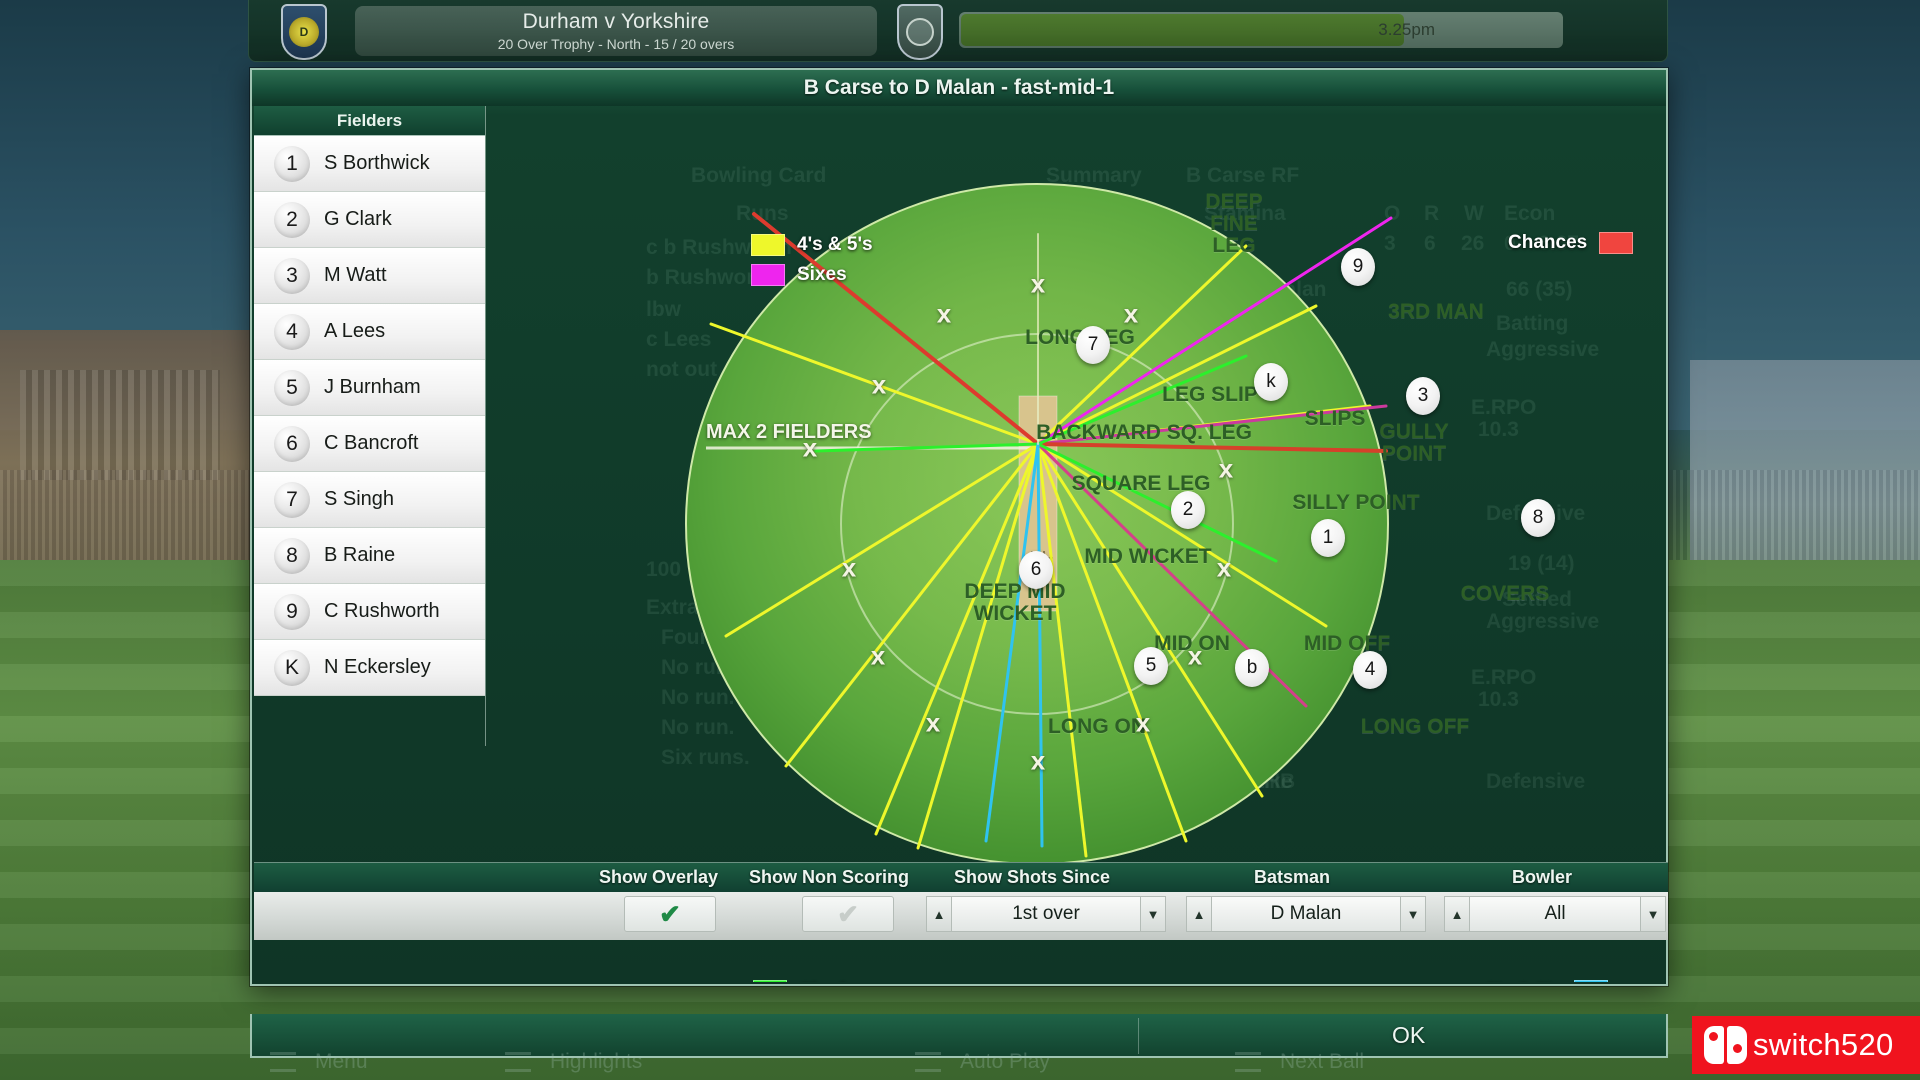  I want to click on field-position-label: DEEP MID WICKET, so click(1015, 602).